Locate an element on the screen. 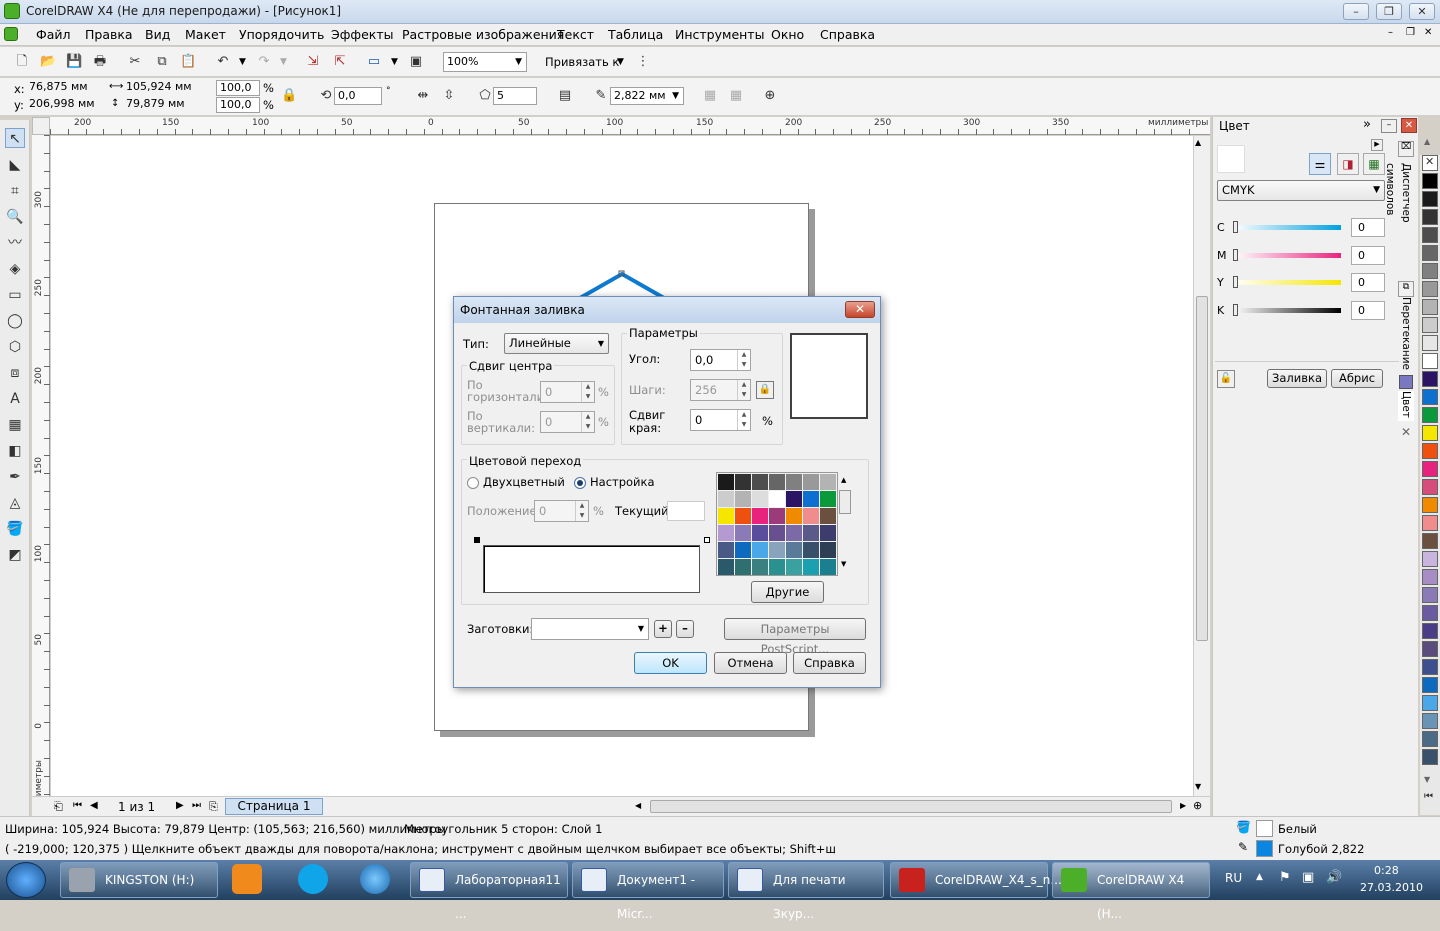  apply-outline-button: Абрис is located at coordinates (1357, 378).